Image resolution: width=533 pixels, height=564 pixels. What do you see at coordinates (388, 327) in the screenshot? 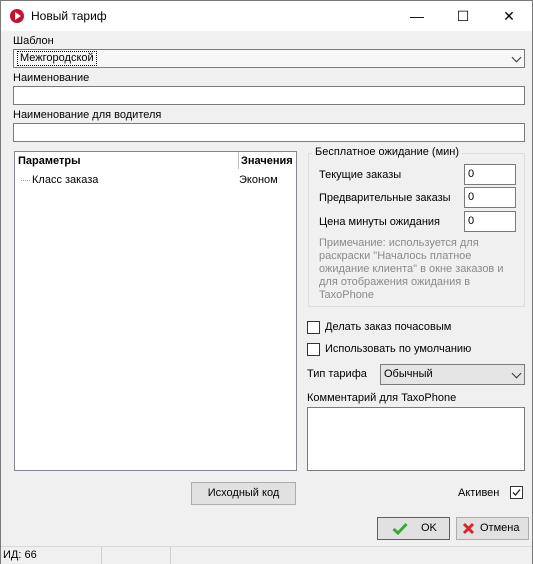
I see `hourly-label: Делать заказ почасовым` at bounding box center [388, 327].